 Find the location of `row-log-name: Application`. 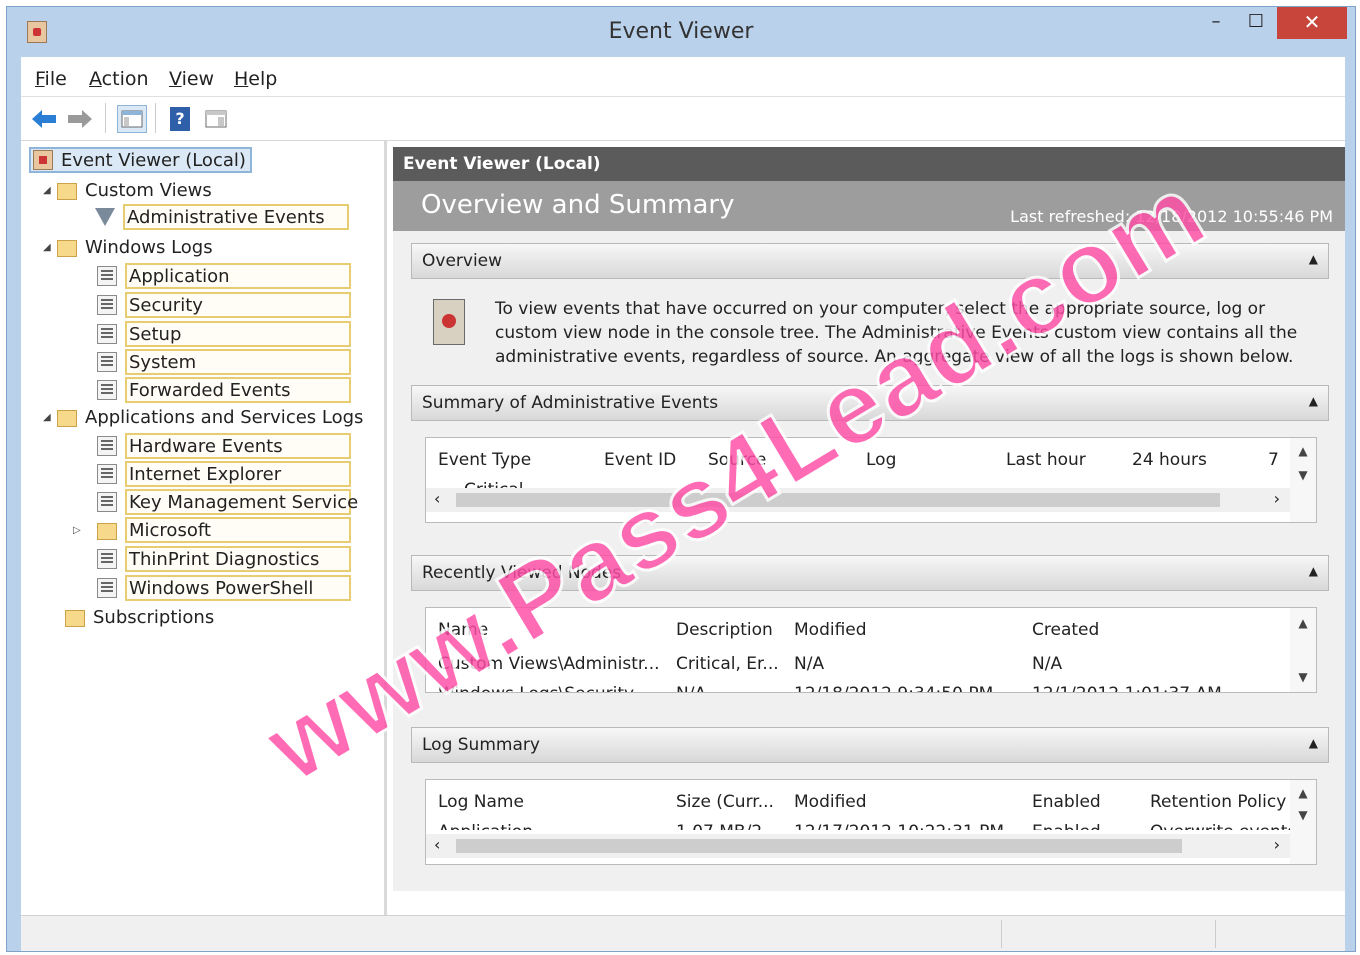

row-log-name: Application is located at coordinates (485, 826).